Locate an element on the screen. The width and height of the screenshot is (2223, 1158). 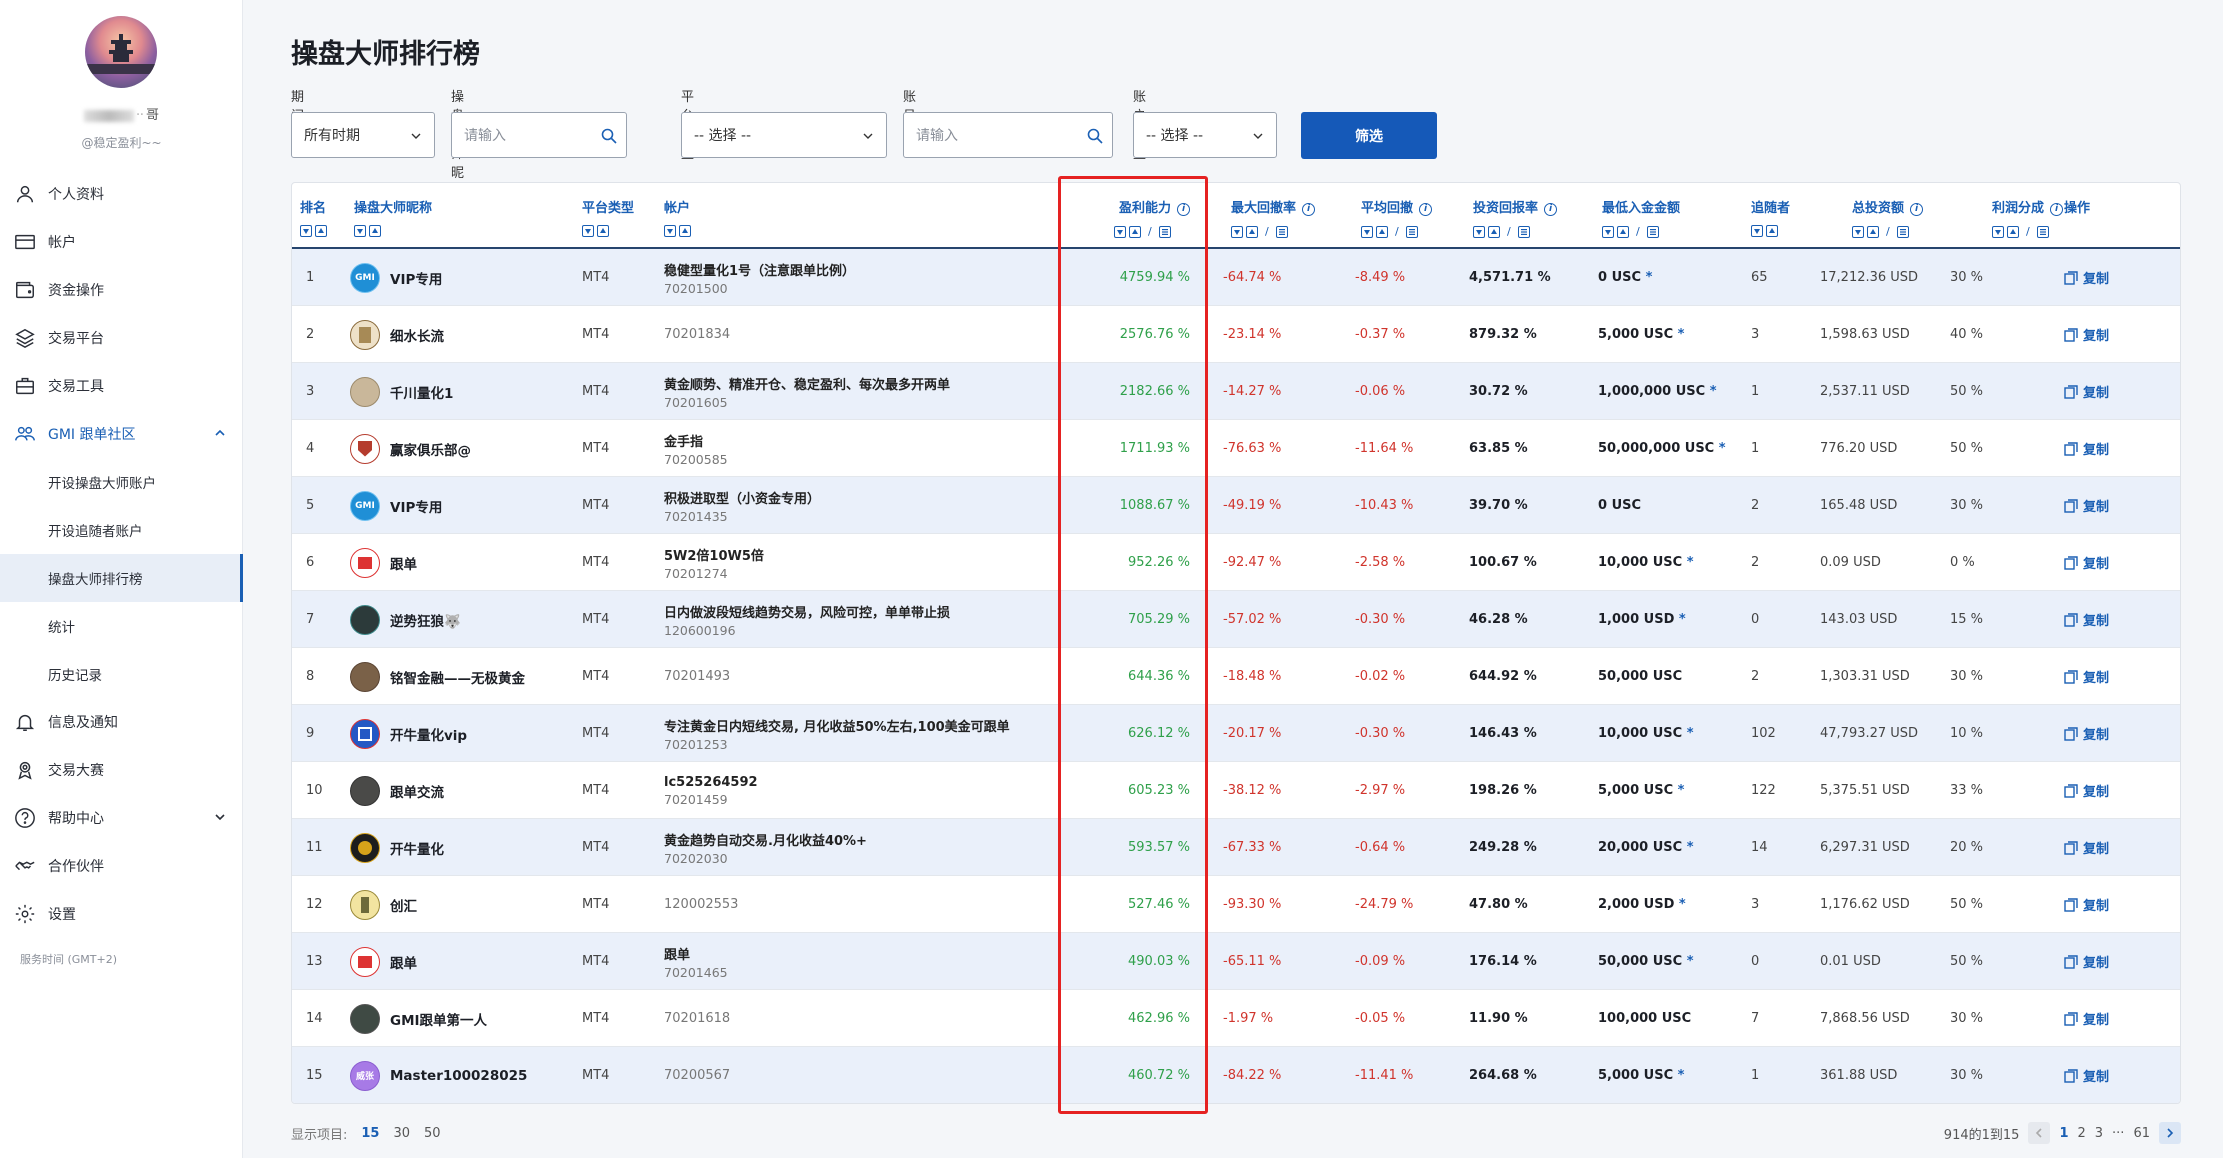
platform-select: -- 选择 -- is located at coordinates (784, 135).